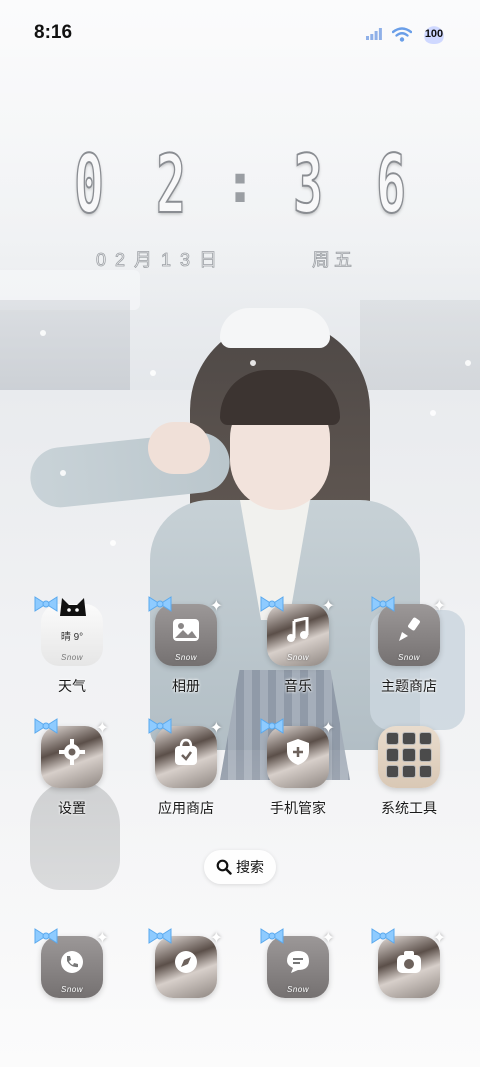 Image resolution: width=480 pixels, height=1067 pixels. I want to click on theme-brush-icon: Snow ✦, so click(408, 631).